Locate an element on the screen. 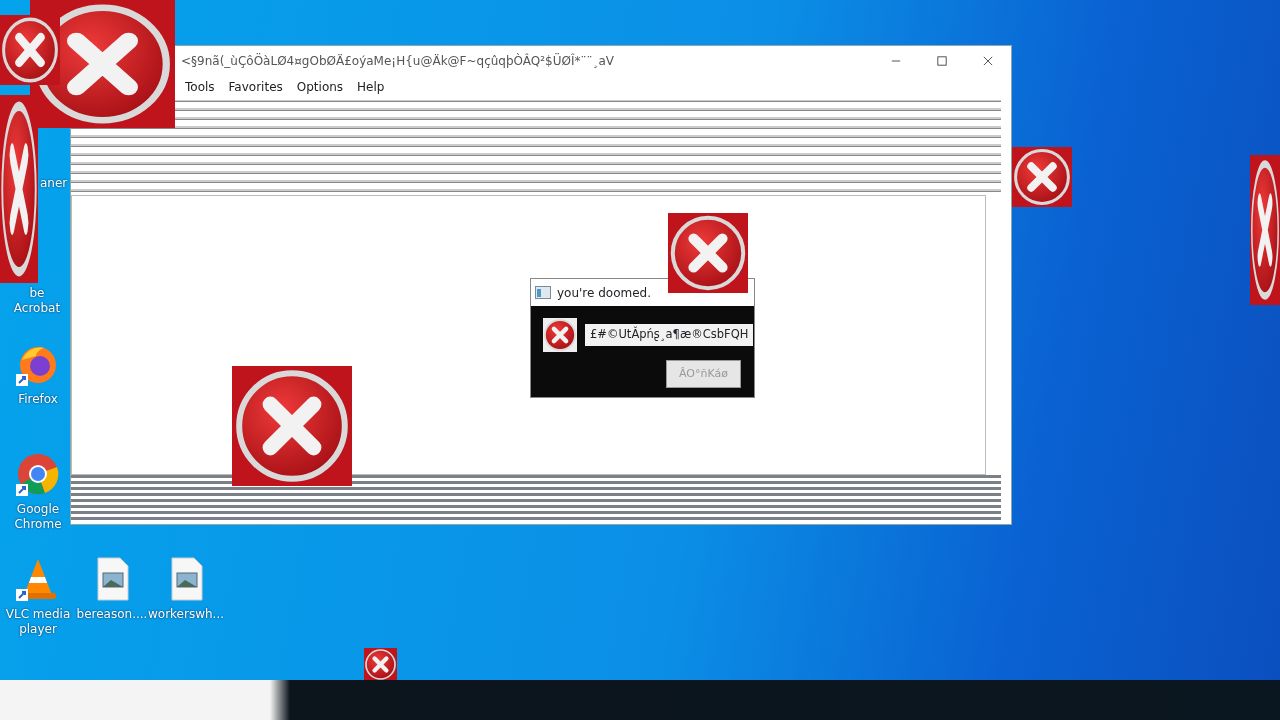  menu-item: Help is located at coordinates (371, 87).